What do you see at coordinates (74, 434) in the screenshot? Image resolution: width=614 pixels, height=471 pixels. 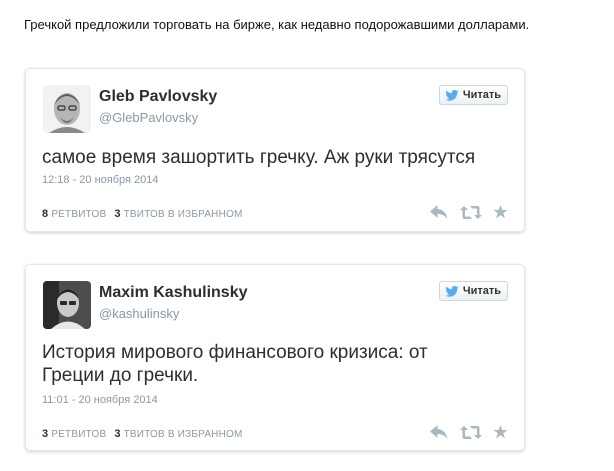 I see `retweet-count: 3 ретвитов` at bounding box center [74, 434].